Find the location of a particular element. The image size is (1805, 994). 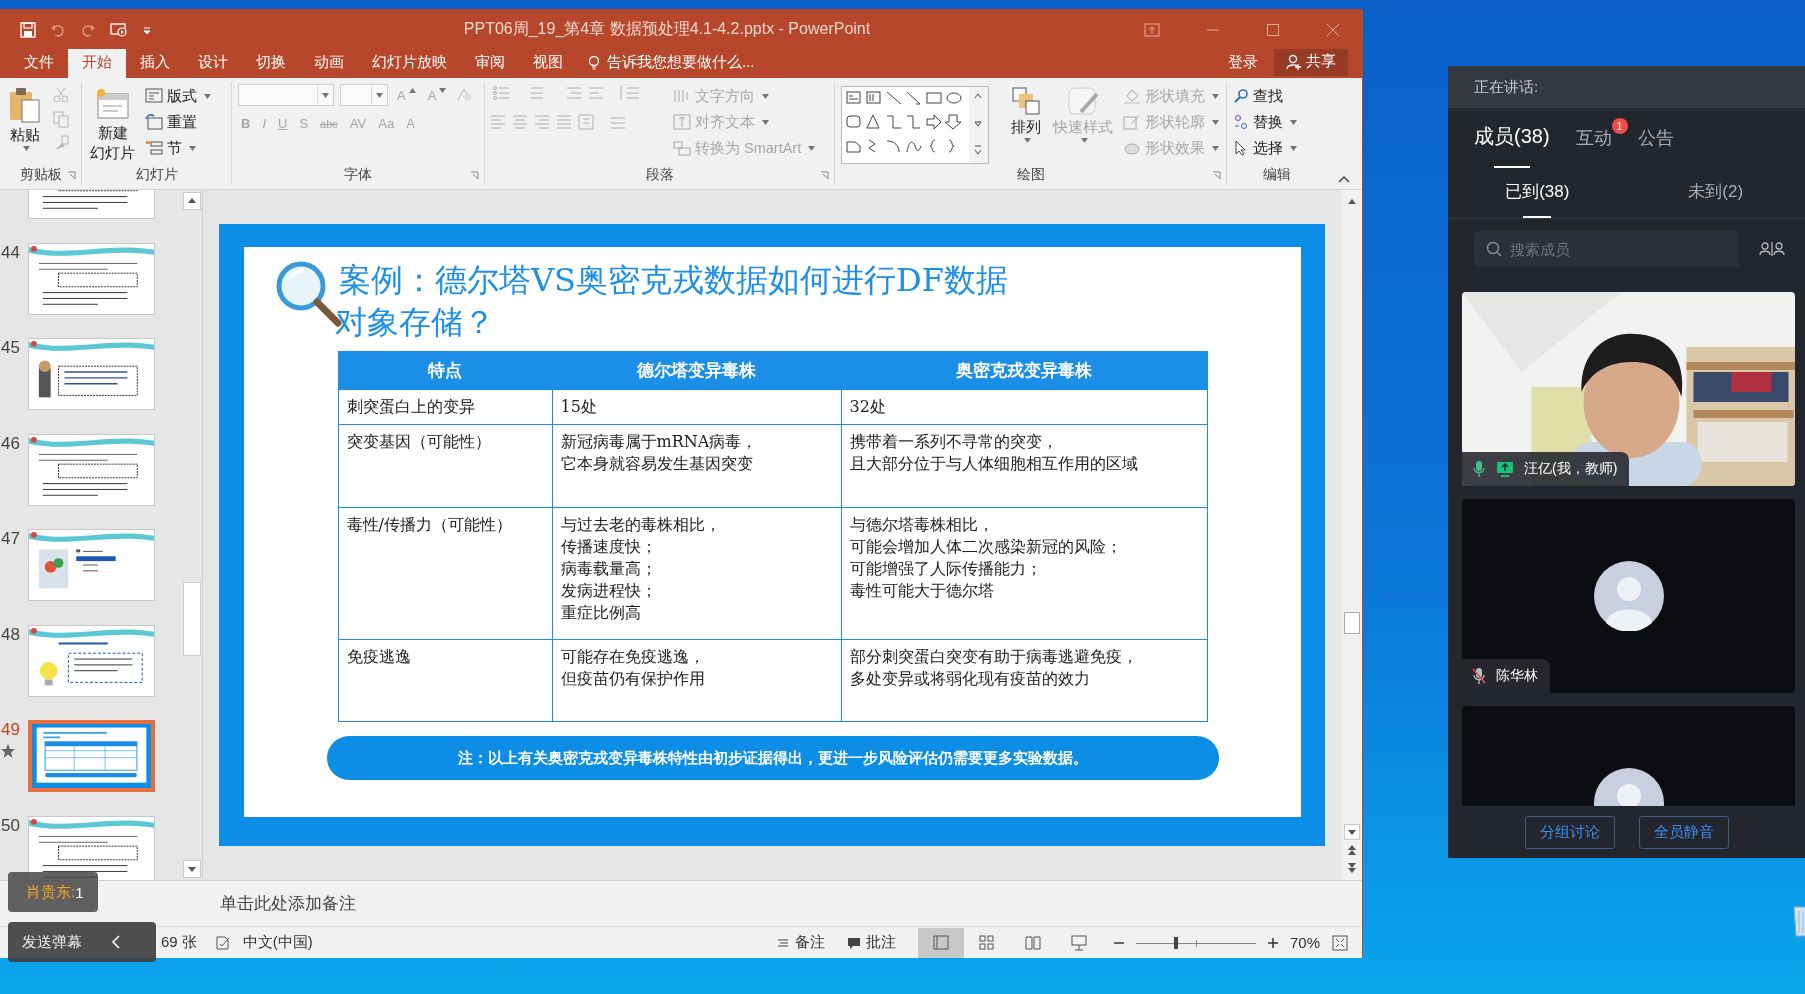

ribbon-tab: 文件 is located at coordinates (39, 63).